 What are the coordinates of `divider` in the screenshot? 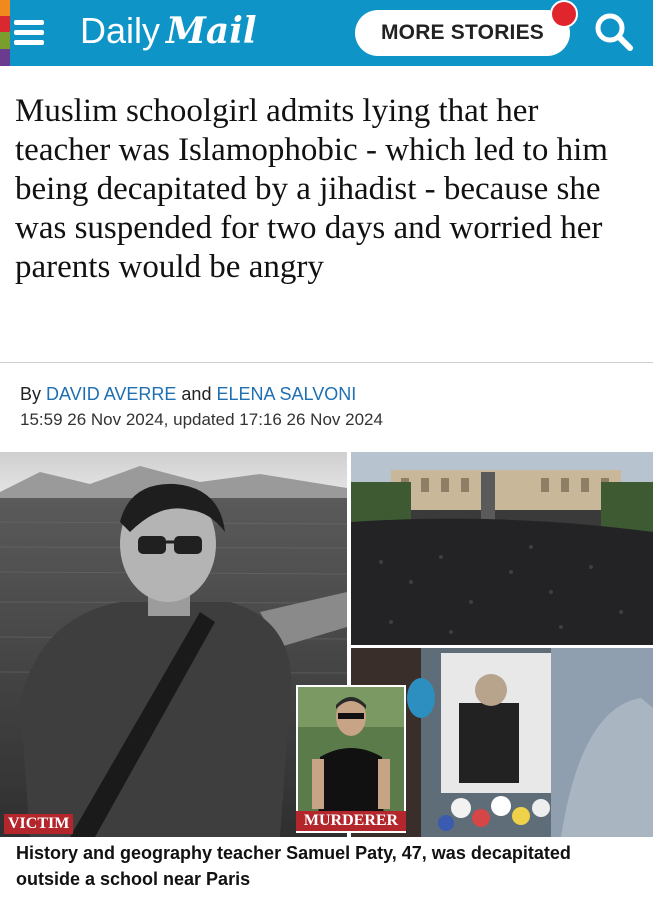 It's located at (326, 362).